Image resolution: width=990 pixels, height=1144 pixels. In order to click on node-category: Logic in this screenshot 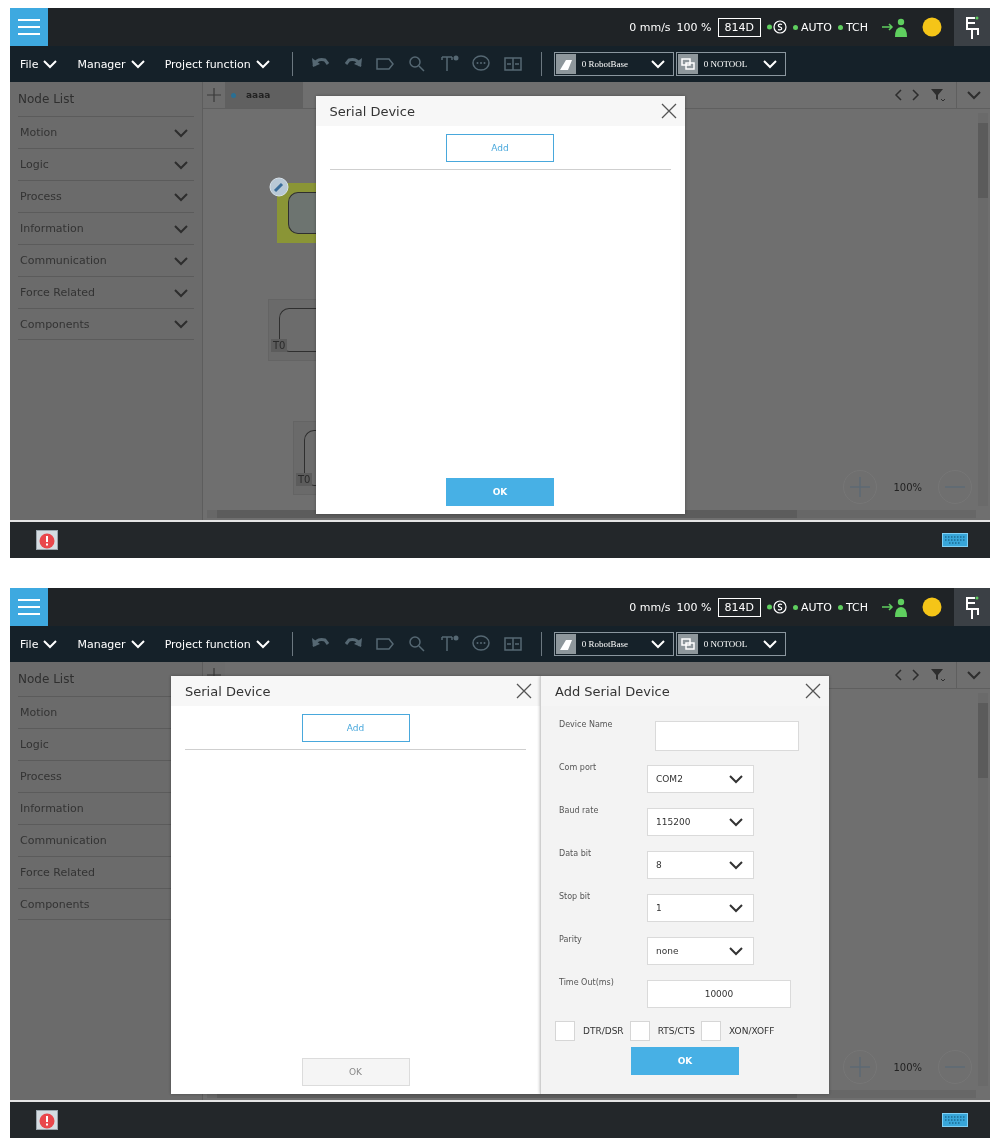, I will do `click(106, 164)`.